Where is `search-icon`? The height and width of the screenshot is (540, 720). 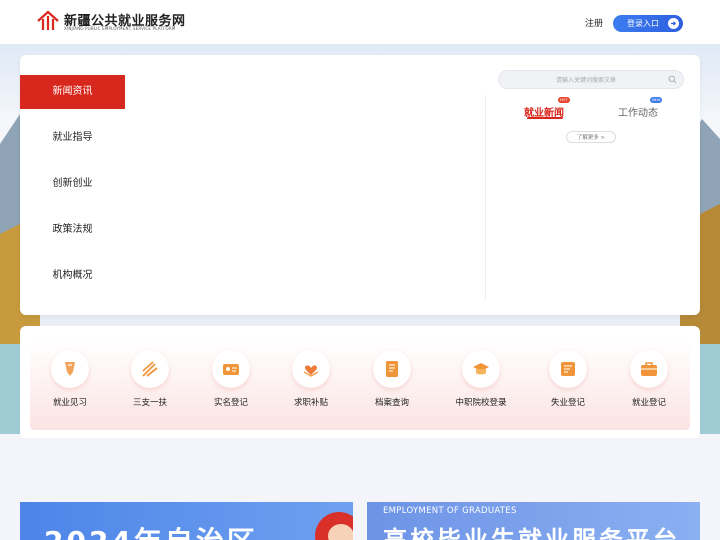
search-icon is located at coordinates (672, 79).